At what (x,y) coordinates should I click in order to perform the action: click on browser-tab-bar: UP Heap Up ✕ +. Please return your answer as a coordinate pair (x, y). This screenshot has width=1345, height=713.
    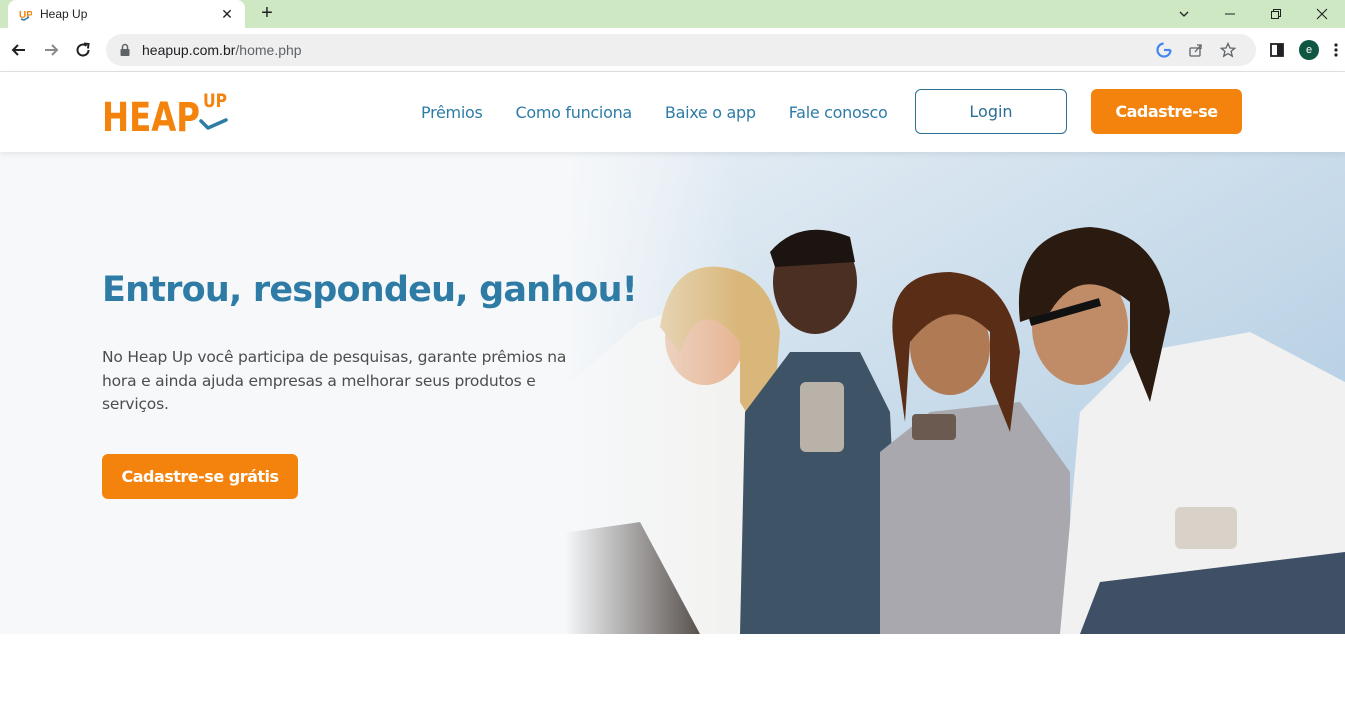
    Looking at the image, I should click on (672, 14).